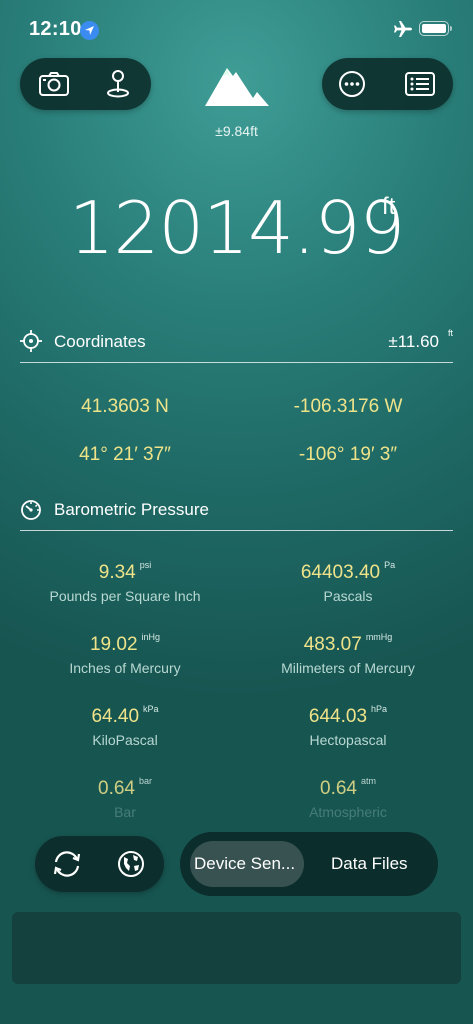  Describe the element at coordinates (89, 30) in the screenshot. I see `location-arrow-icon` at that location.